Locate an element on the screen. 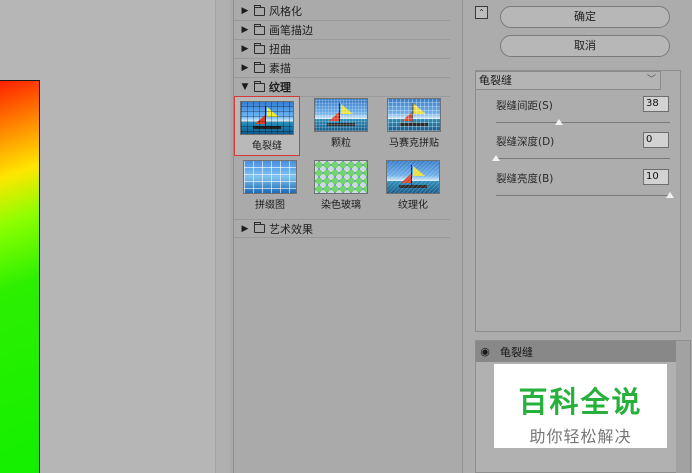 The height and width of the screenshot is (473, 692). crack-depth-label: 裂缝深度(D) is located at coordinates (525, 142).